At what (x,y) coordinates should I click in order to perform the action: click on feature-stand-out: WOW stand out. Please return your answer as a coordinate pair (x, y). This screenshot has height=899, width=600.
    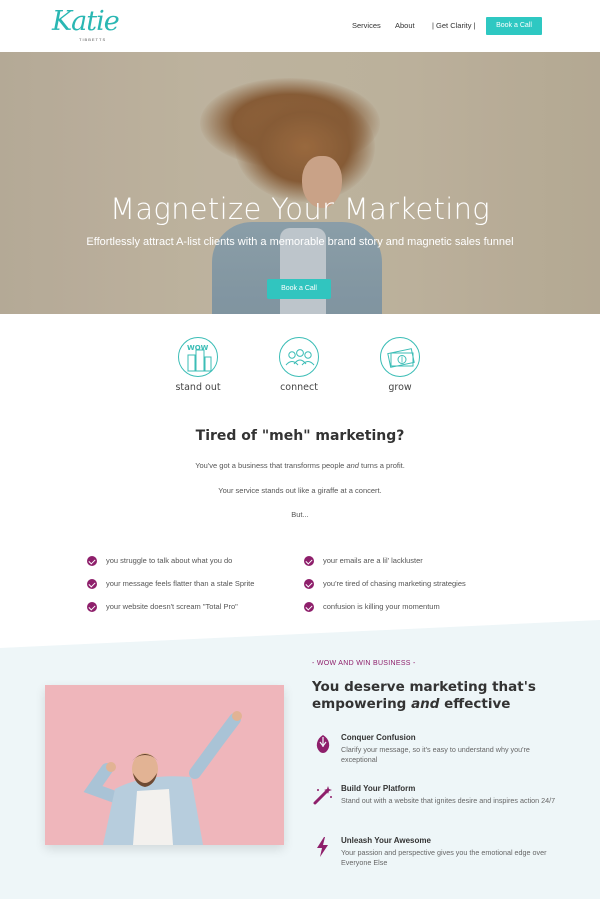
    Looking at the image, I should click on (198, 367).